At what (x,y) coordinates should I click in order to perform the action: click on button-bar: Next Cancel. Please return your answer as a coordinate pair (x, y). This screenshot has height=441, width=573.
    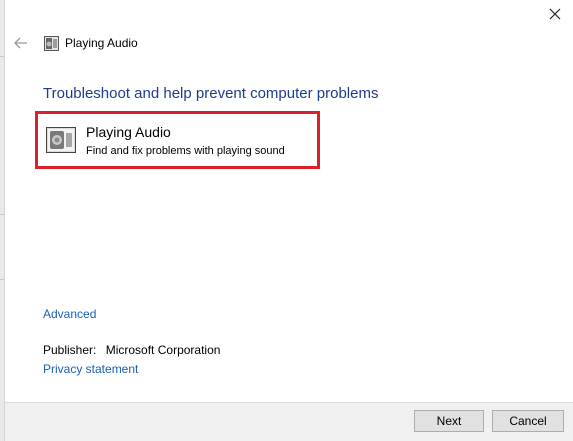
    Looking at the image, I should click on (289, 421).